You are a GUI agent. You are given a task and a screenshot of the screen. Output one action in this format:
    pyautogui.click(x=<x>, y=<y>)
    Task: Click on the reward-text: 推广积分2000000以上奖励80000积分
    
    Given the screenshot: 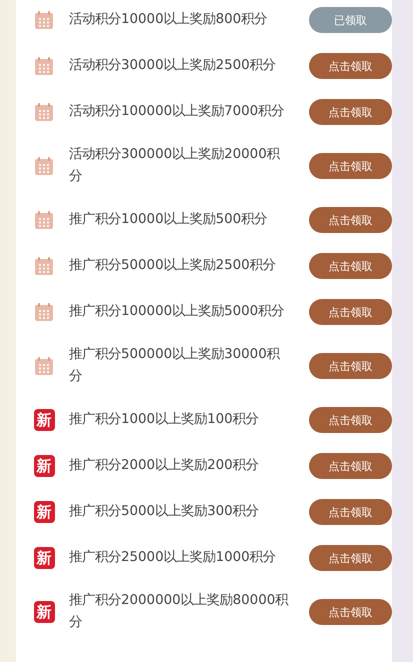 What is the action you would take?
    pyautogui.click(x=179, y=612)
    